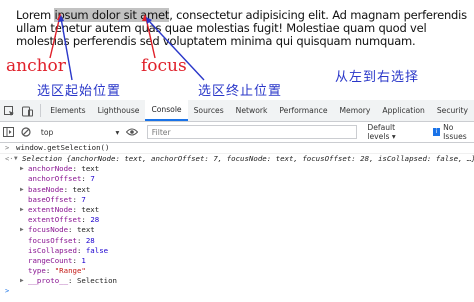 This screenshot has height=302, width=474. I want to click on property-row: ▶ extentNode: text, so click(237, 210).